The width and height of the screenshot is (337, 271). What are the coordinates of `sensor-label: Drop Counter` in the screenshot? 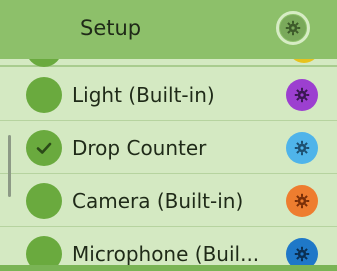 It's located at (139, 148).